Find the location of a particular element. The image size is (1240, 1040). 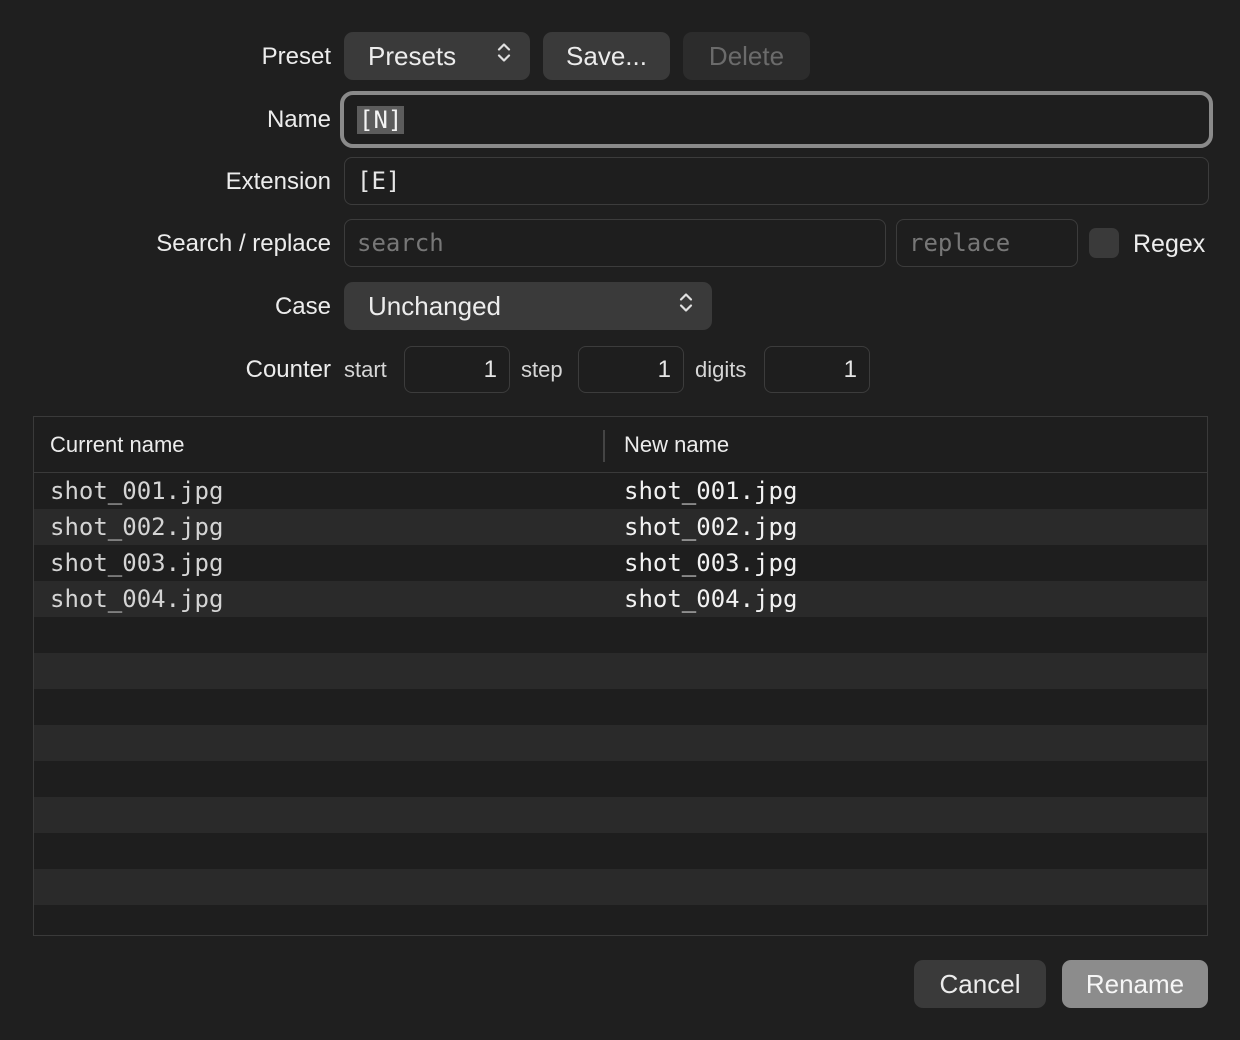

current-name-cell: shot_001.jpg is located at coordinates (137, 491).